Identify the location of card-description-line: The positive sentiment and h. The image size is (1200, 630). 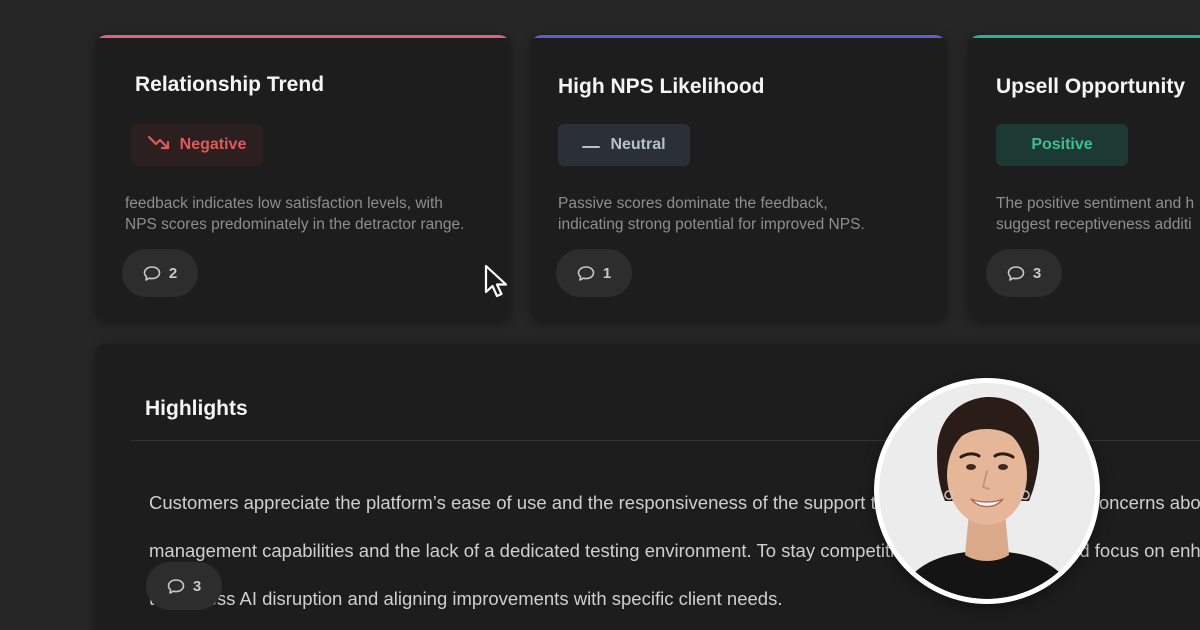
(1095, 203).